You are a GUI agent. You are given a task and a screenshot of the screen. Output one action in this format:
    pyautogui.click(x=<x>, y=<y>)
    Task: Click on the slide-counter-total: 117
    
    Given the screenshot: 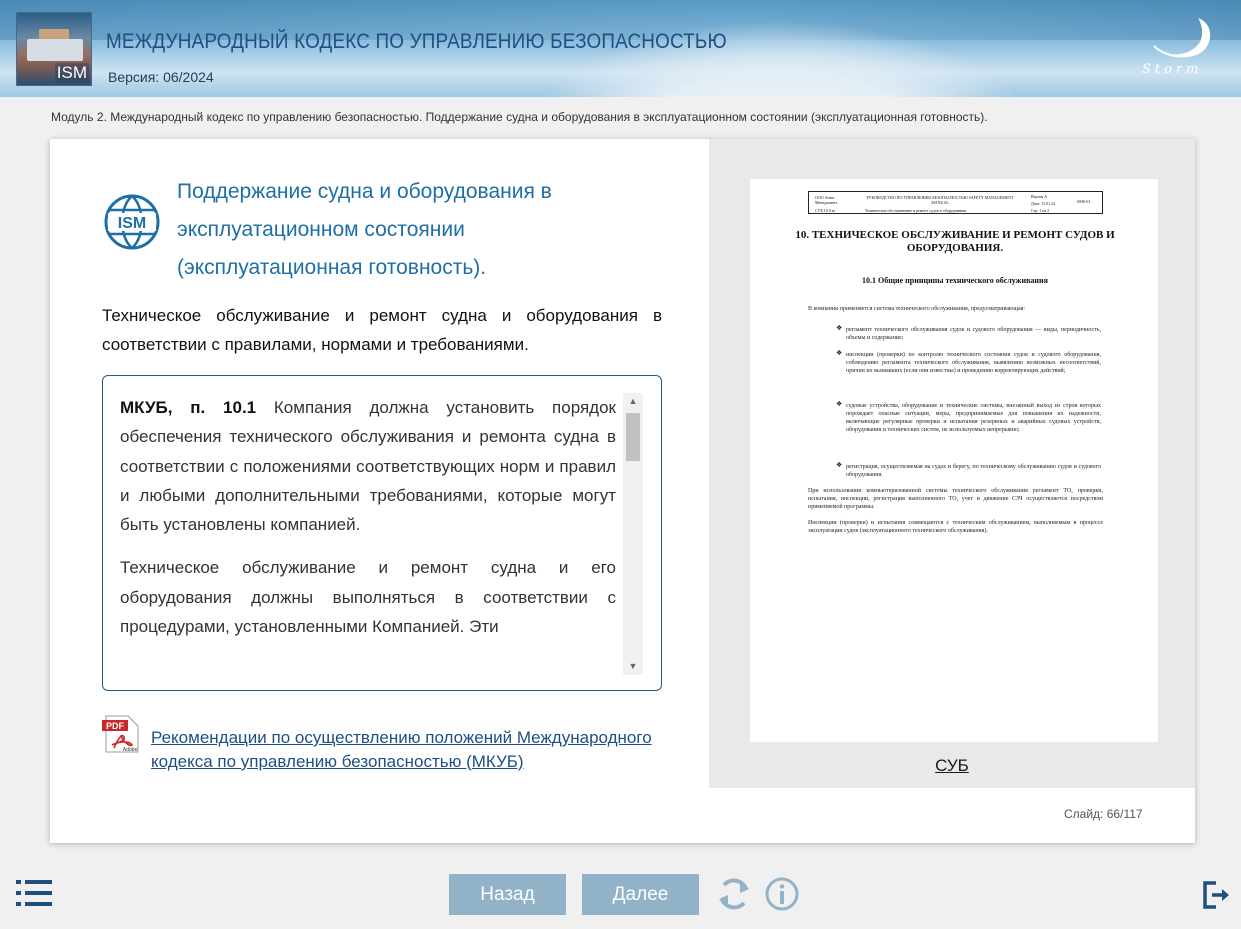 What is the action you would take?
    pyautogui.click(x=1133, y=814)
    